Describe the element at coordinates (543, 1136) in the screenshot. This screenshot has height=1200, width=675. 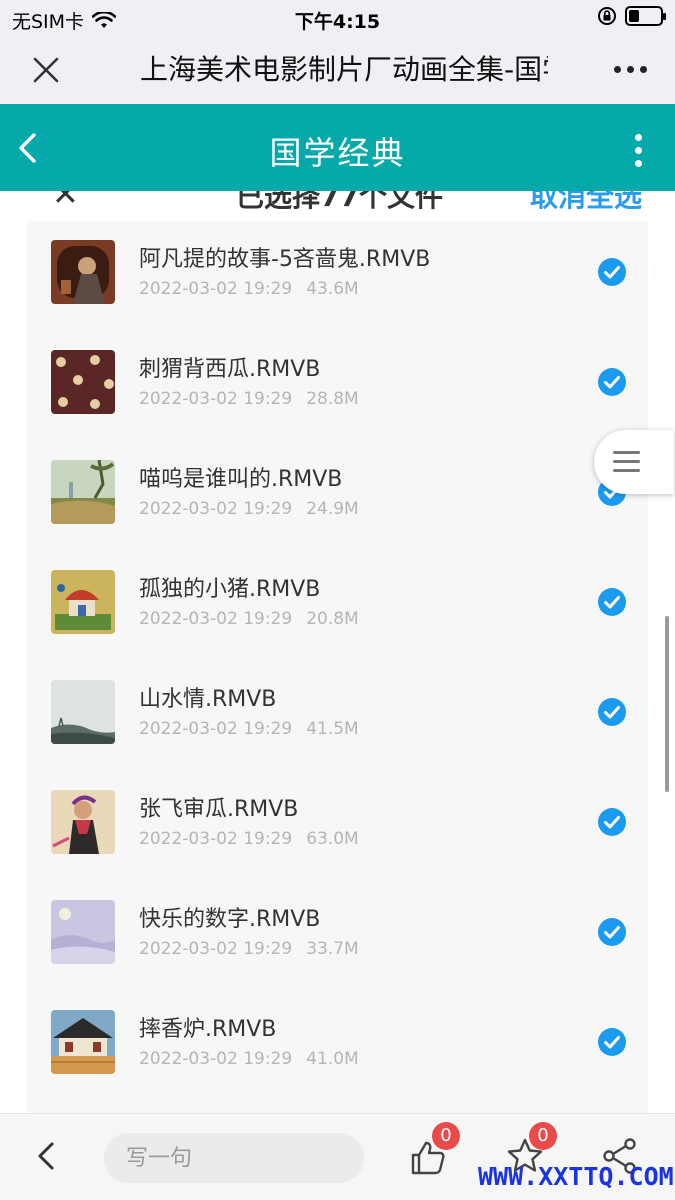
I see `favorite-count-badge: 0` at that location.